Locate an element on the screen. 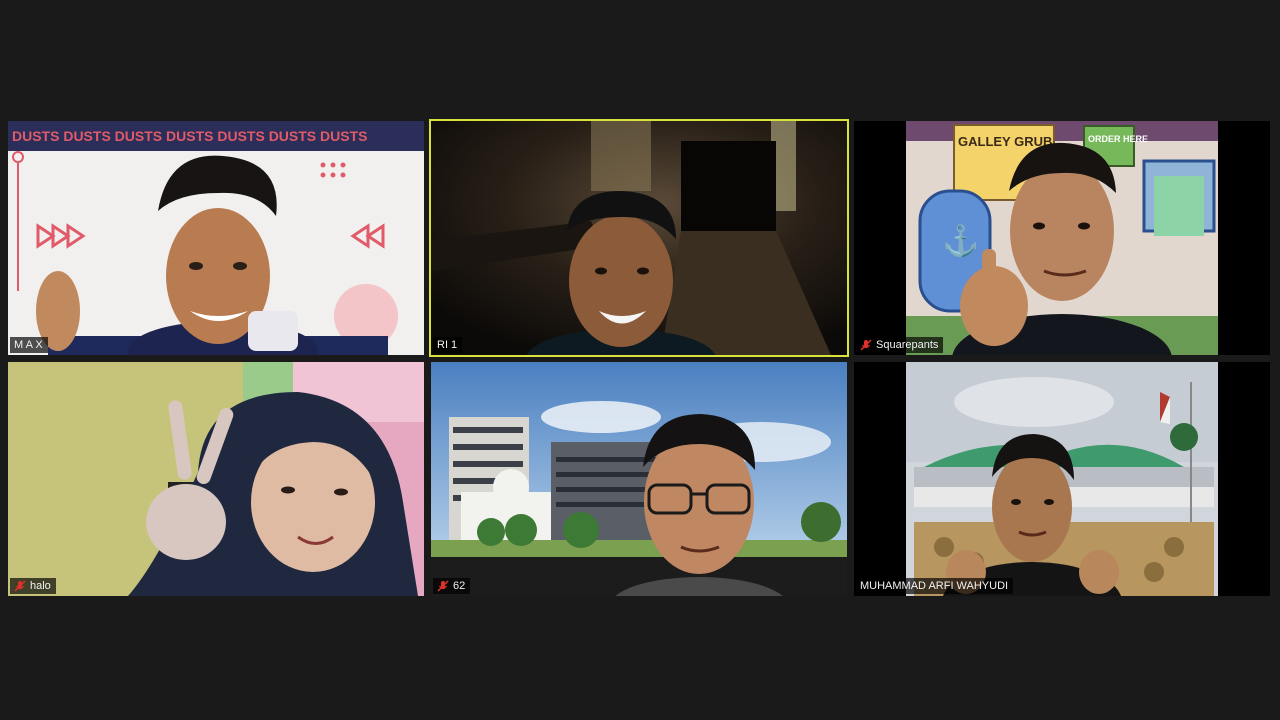  participant-name-tag: MUHAMMAD ARFI WAHYUDI is located at coordinates (935, 586).